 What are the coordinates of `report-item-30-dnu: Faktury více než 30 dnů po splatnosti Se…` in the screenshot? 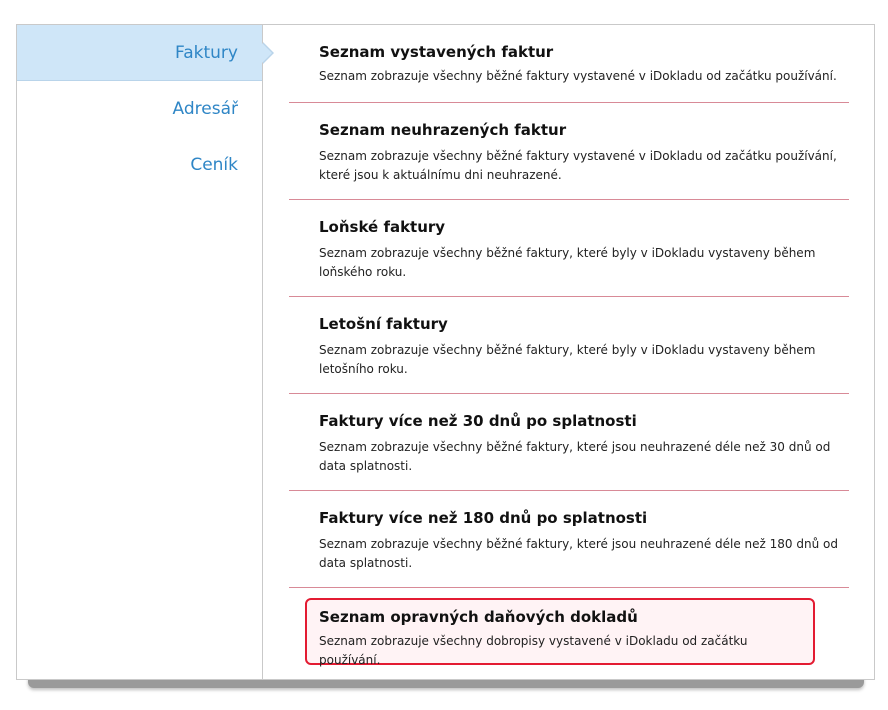 It's located at (569, 442).